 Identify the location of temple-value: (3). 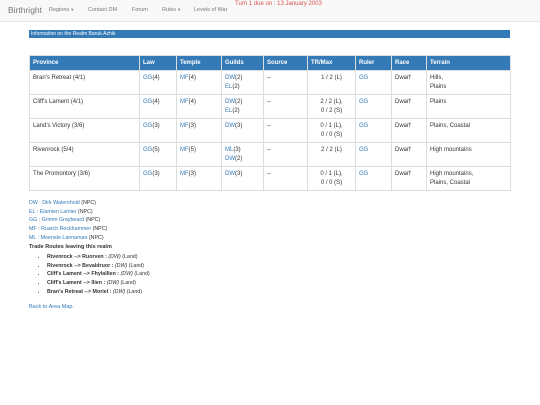
(192, 174).